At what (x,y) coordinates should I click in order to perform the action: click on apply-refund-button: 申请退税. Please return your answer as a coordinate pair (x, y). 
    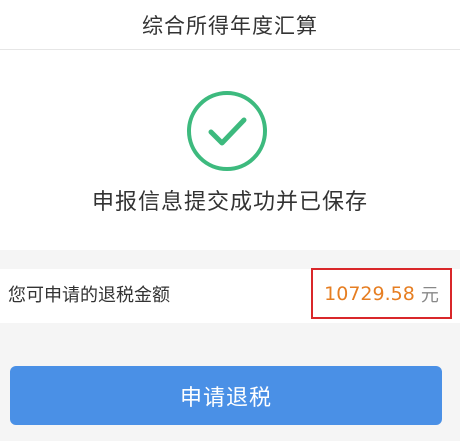
    Looking at the image, I should click on (226, 395).